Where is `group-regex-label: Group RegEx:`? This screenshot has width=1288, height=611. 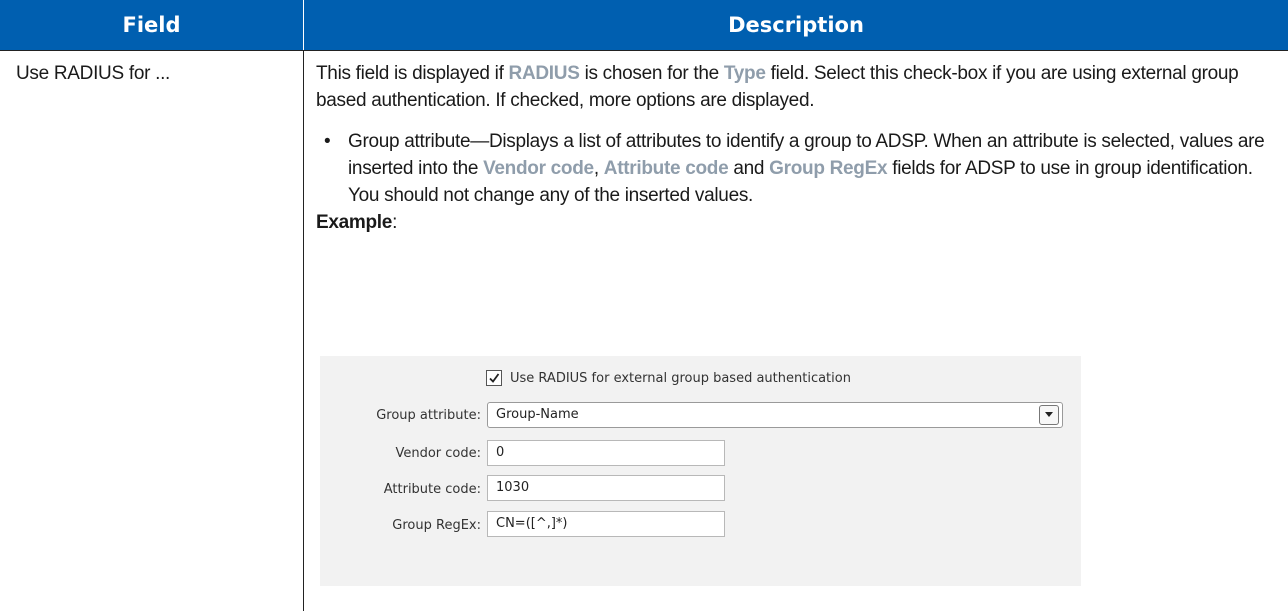 group-regex-label: Group RegEx: is located at coordinates (436, 525).